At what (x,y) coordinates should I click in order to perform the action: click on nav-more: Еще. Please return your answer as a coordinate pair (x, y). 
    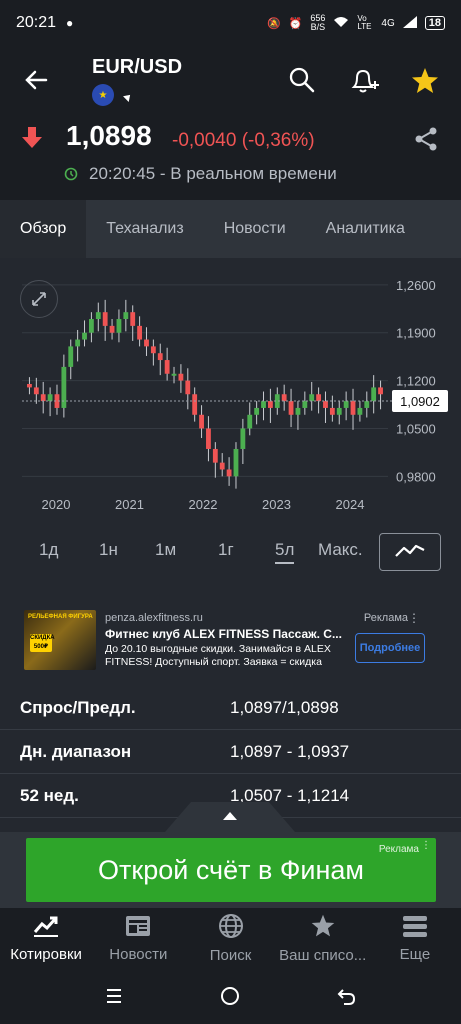
    Looking at the image, I should click on (415, 938).